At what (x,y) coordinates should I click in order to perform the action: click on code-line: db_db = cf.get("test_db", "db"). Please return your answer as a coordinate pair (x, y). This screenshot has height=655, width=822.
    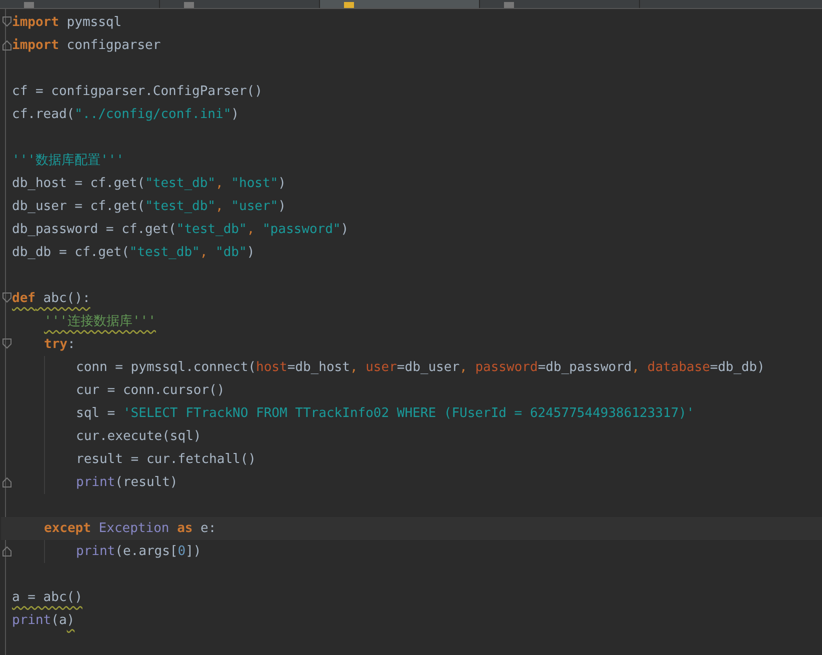
    Looking at the image, I should click on (133, 252).